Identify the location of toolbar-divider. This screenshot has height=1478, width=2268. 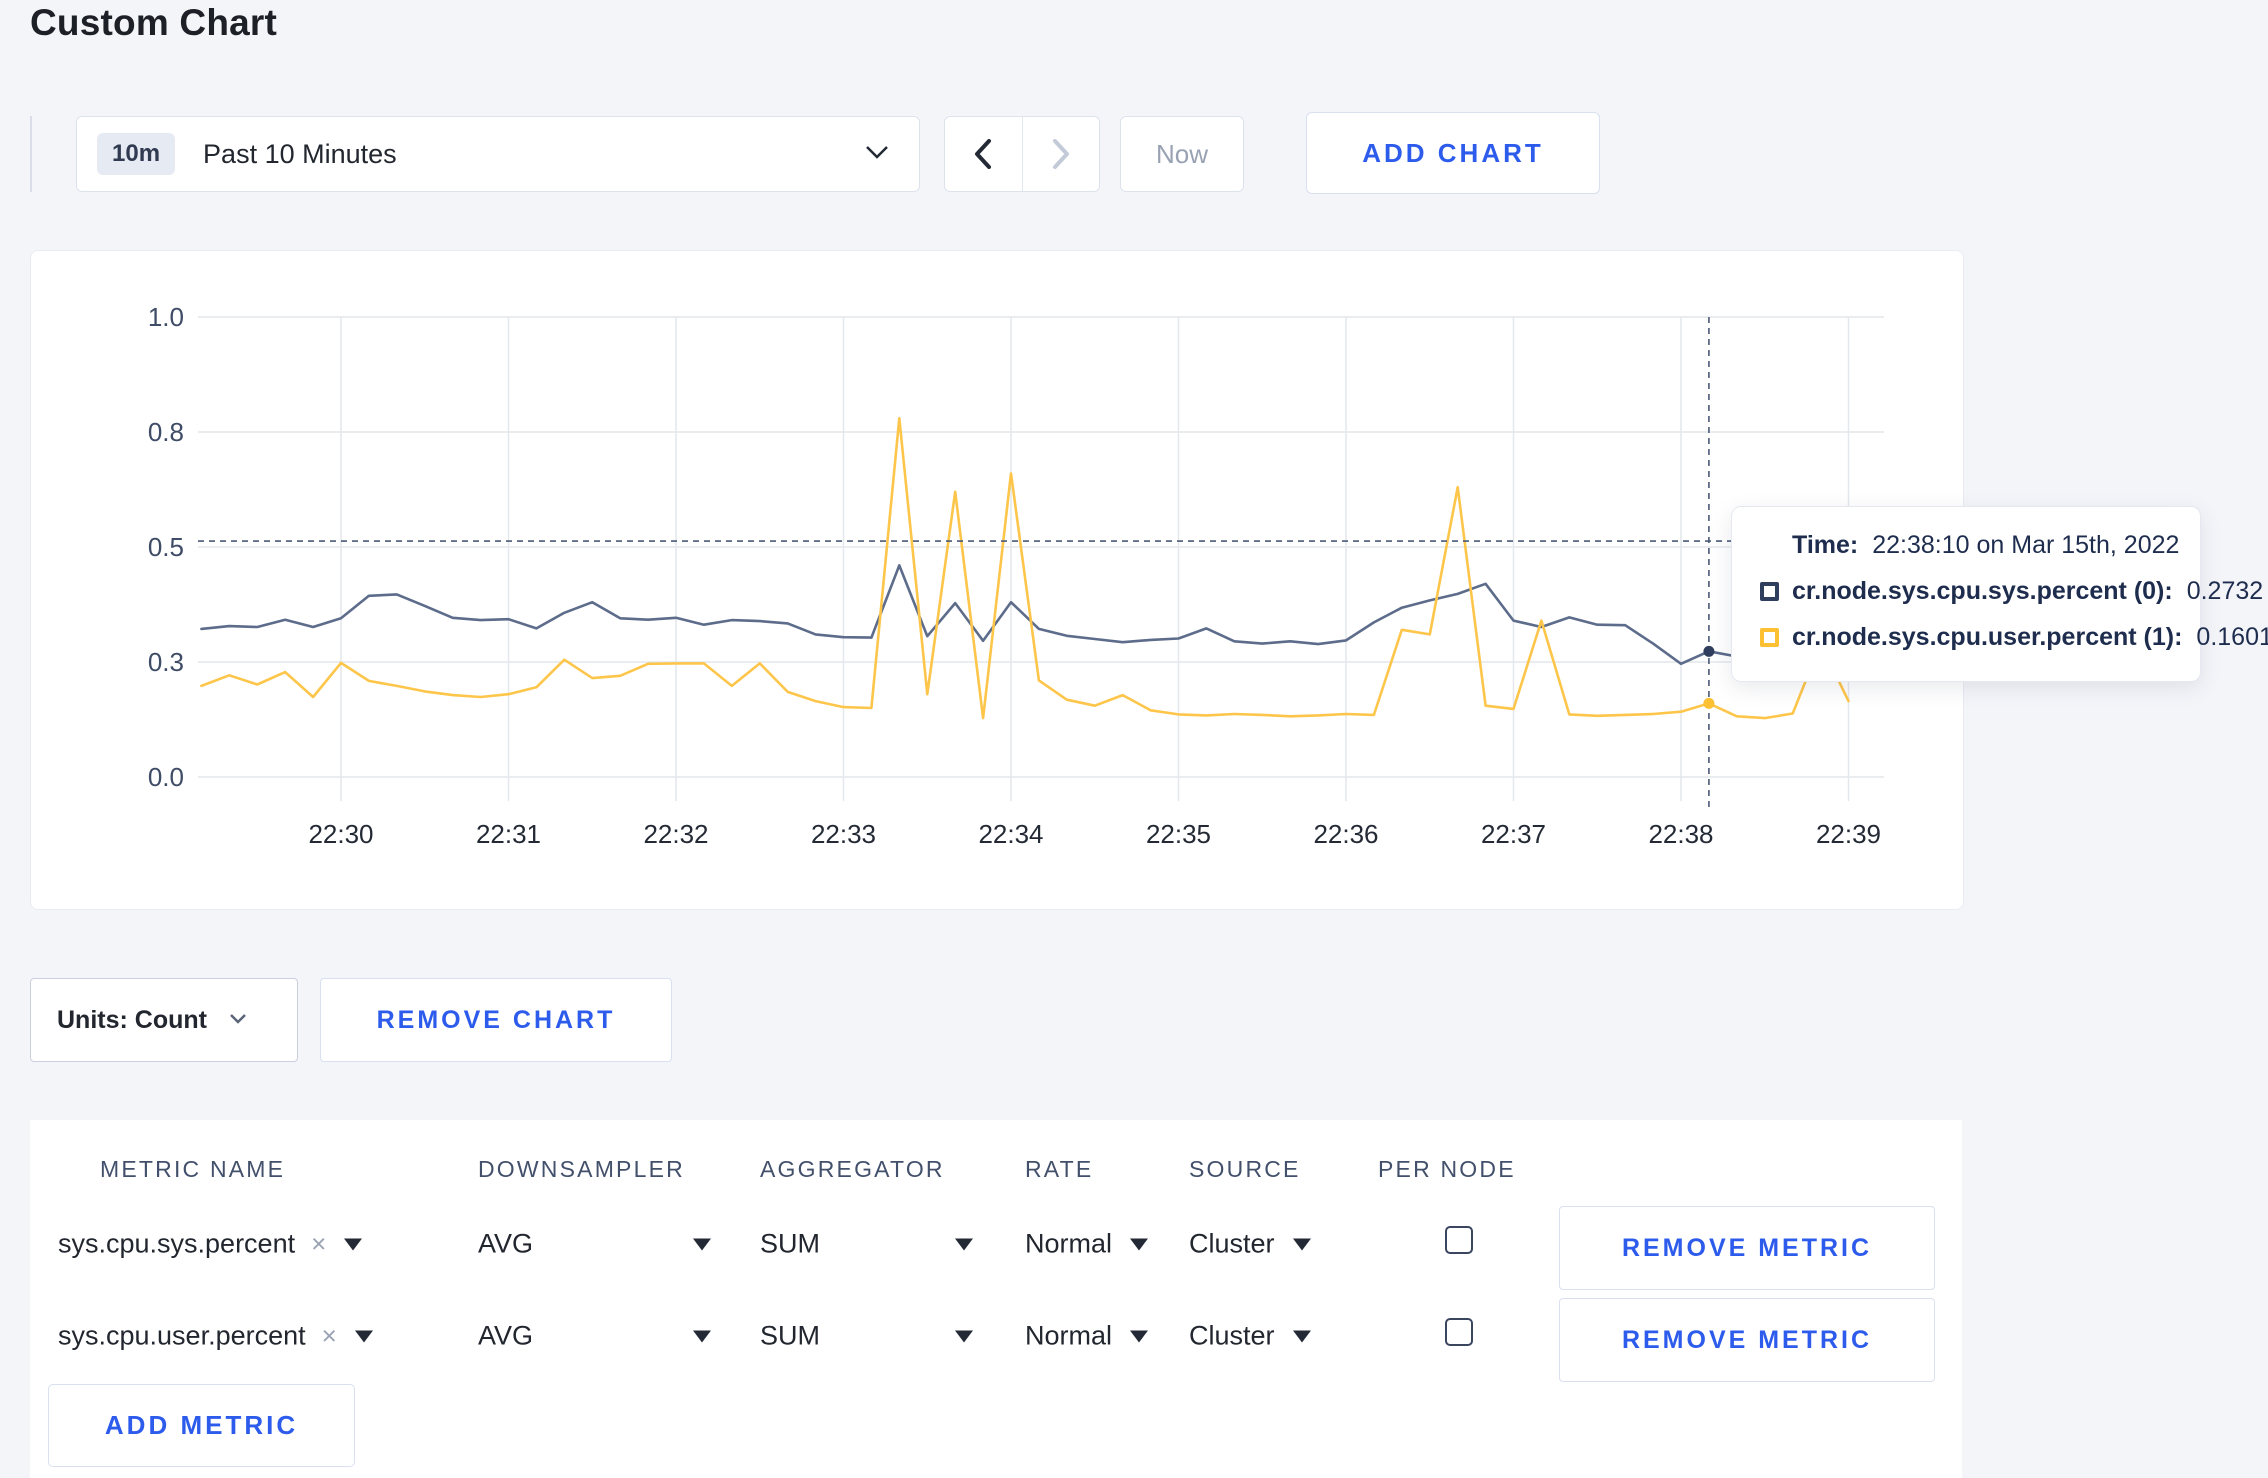
(31, 154).